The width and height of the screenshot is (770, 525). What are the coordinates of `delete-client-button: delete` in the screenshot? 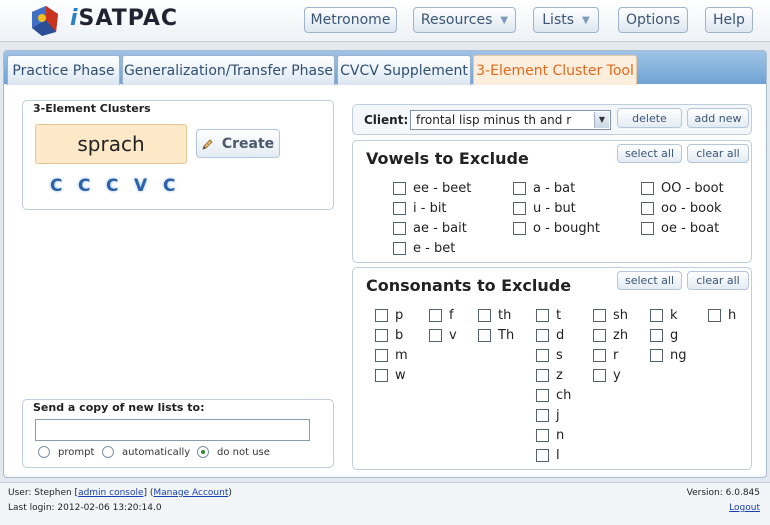 It's located at (649, 118).